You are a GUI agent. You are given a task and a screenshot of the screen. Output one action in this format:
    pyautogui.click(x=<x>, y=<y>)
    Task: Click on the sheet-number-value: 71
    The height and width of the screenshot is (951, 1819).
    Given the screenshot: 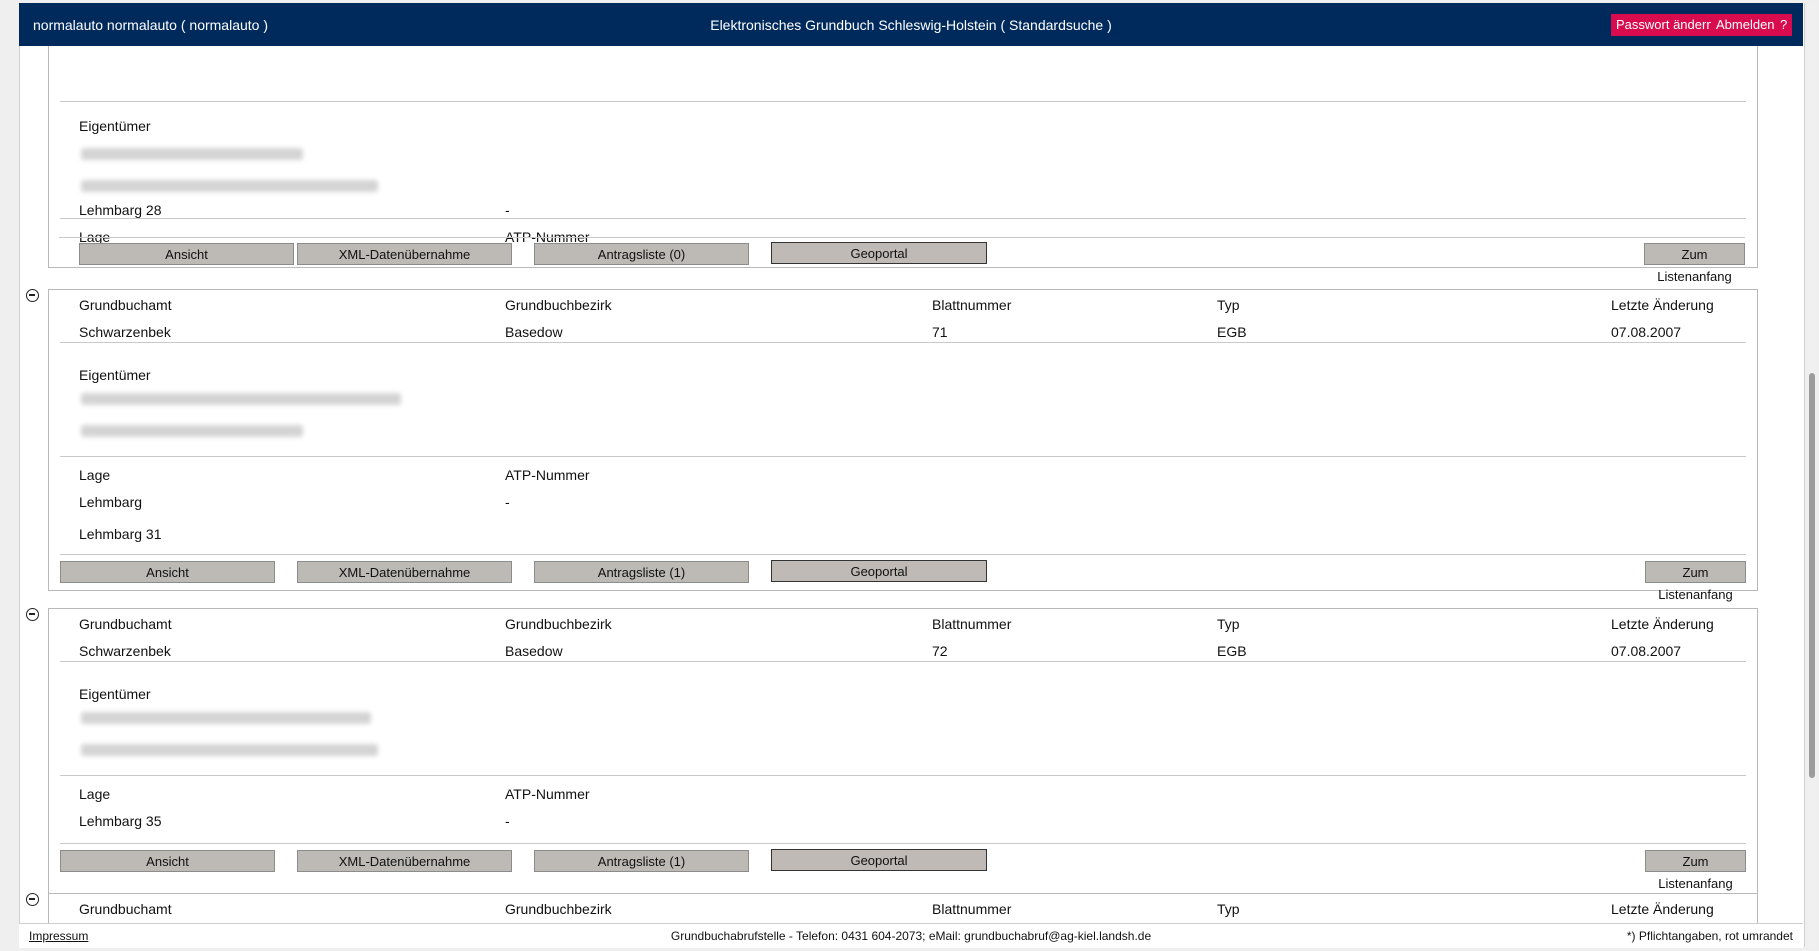 What is the action you would take?
    pyautogui.click(x=940, y=332)
    